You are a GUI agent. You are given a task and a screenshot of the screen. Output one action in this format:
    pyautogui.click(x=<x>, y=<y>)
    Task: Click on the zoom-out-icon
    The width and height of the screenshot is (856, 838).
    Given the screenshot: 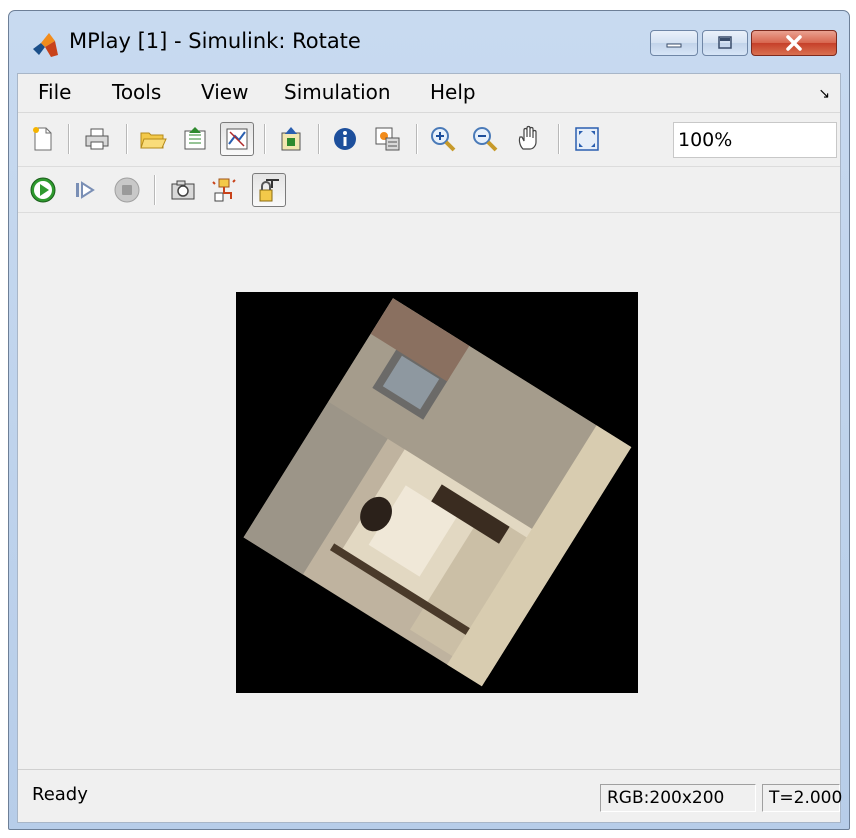 What is the action you would take?
    pyautogui.click(x=485, y=139)
    